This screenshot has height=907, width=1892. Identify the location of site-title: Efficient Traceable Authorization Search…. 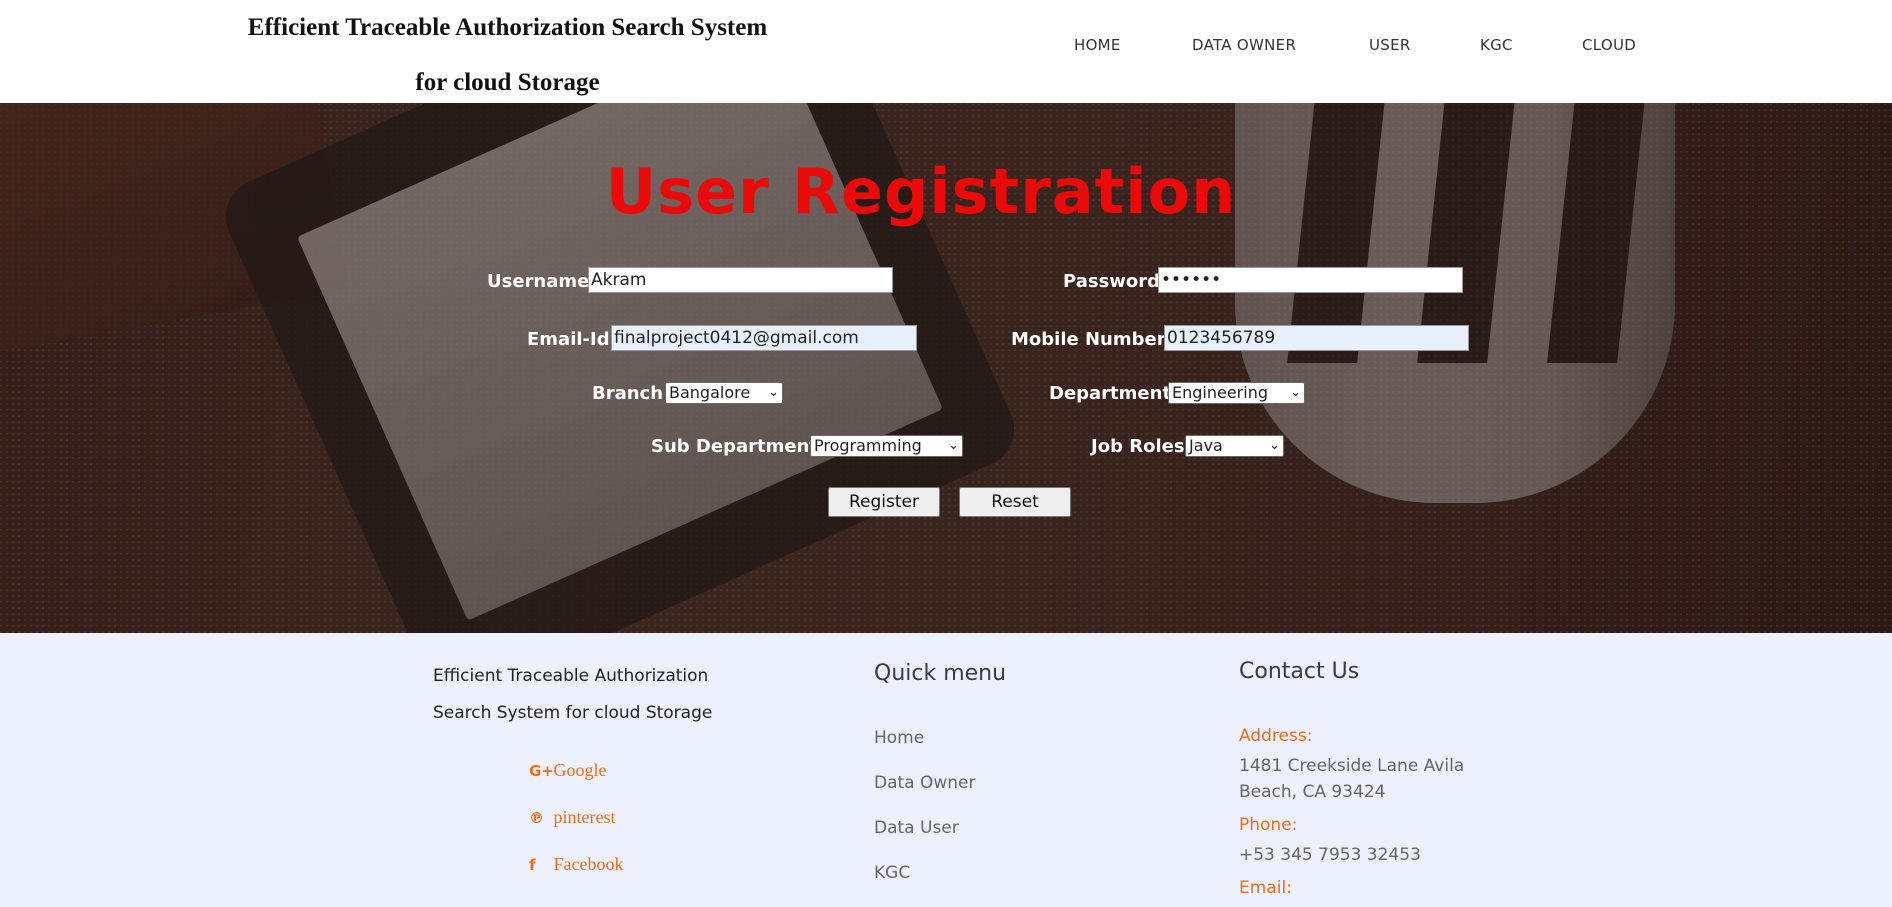
(507, 55).